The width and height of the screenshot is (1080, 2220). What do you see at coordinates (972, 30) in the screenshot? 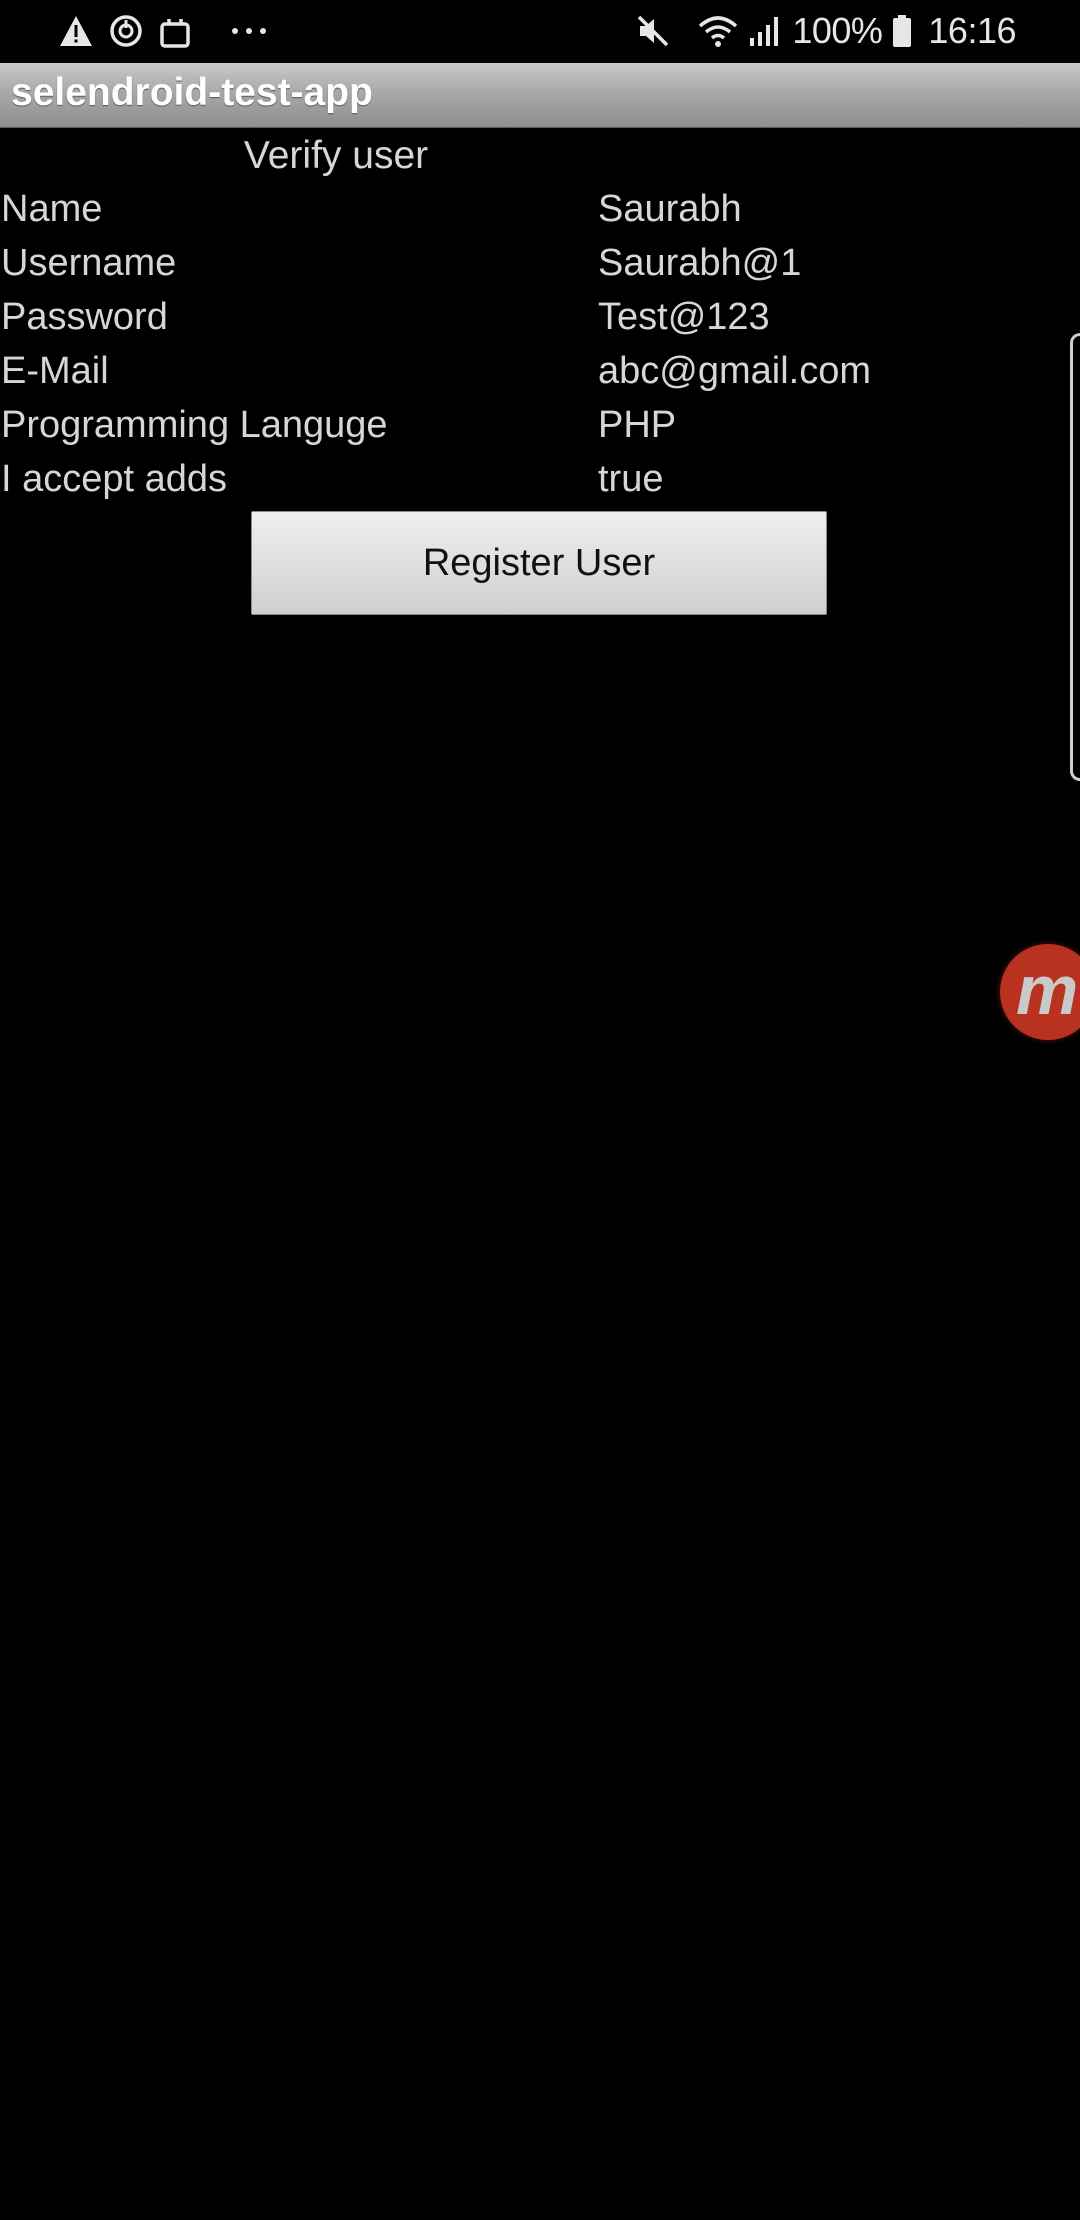
I see `clock: 16:16` at bounding box center [972, 30].